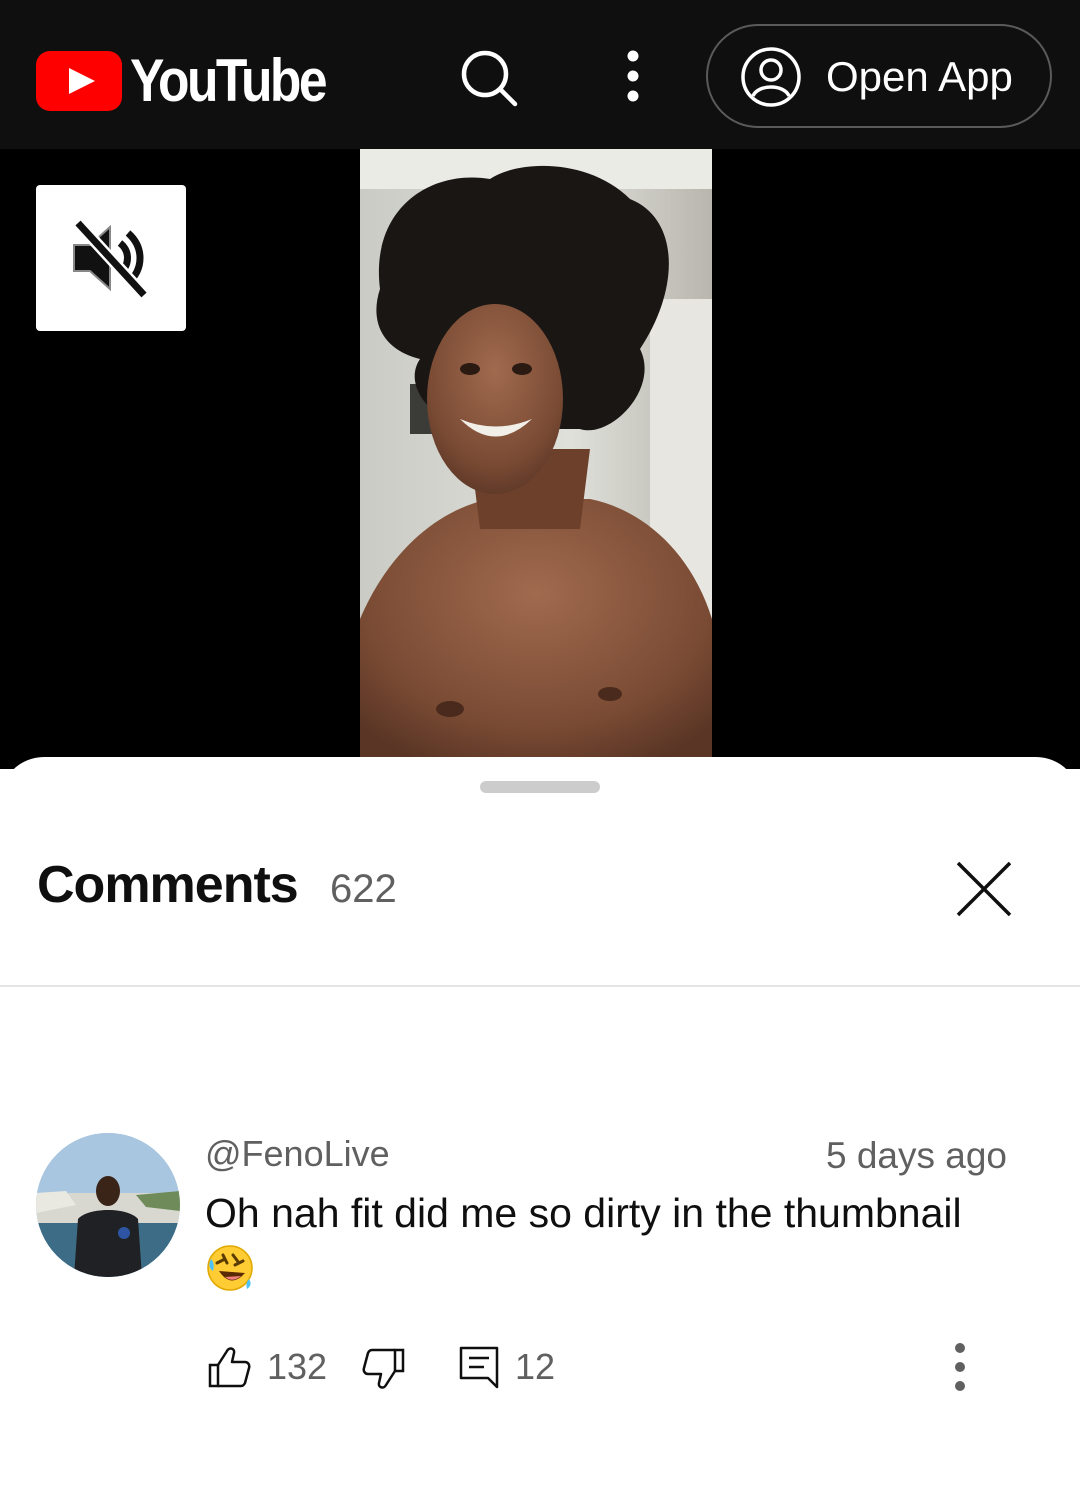  Describe the element at coordinates (297, 1366) in the screenshot. I see `like-count: 132` at that location.